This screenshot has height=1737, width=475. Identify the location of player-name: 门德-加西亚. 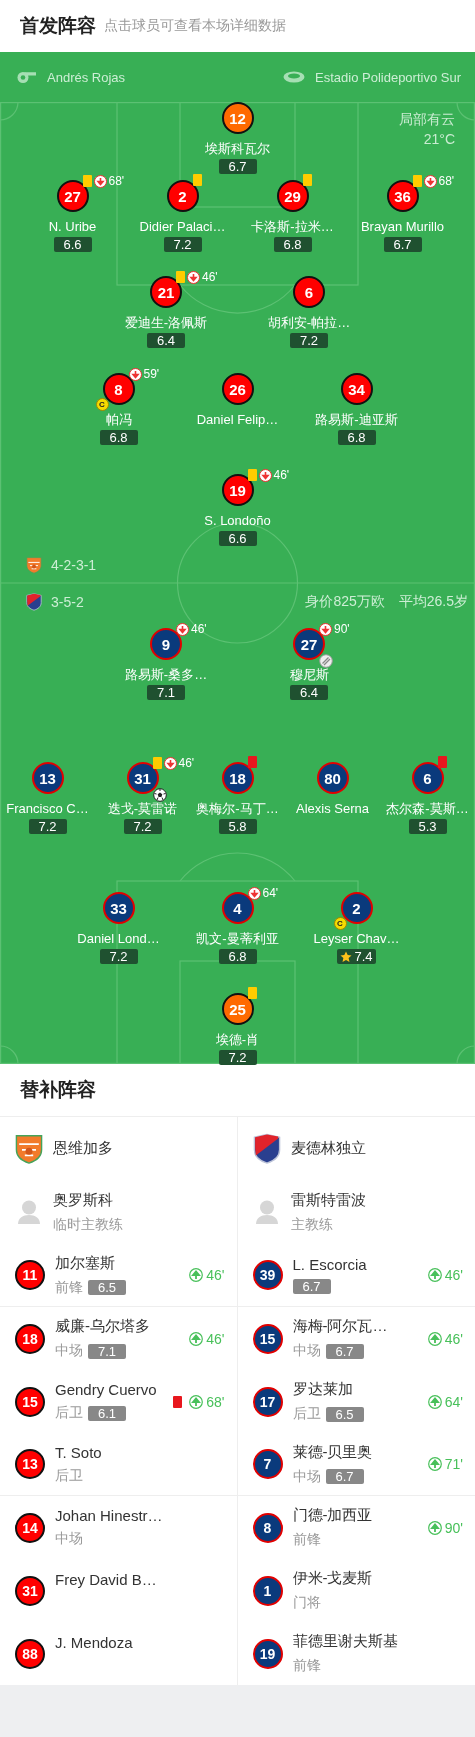
(355, 1515).